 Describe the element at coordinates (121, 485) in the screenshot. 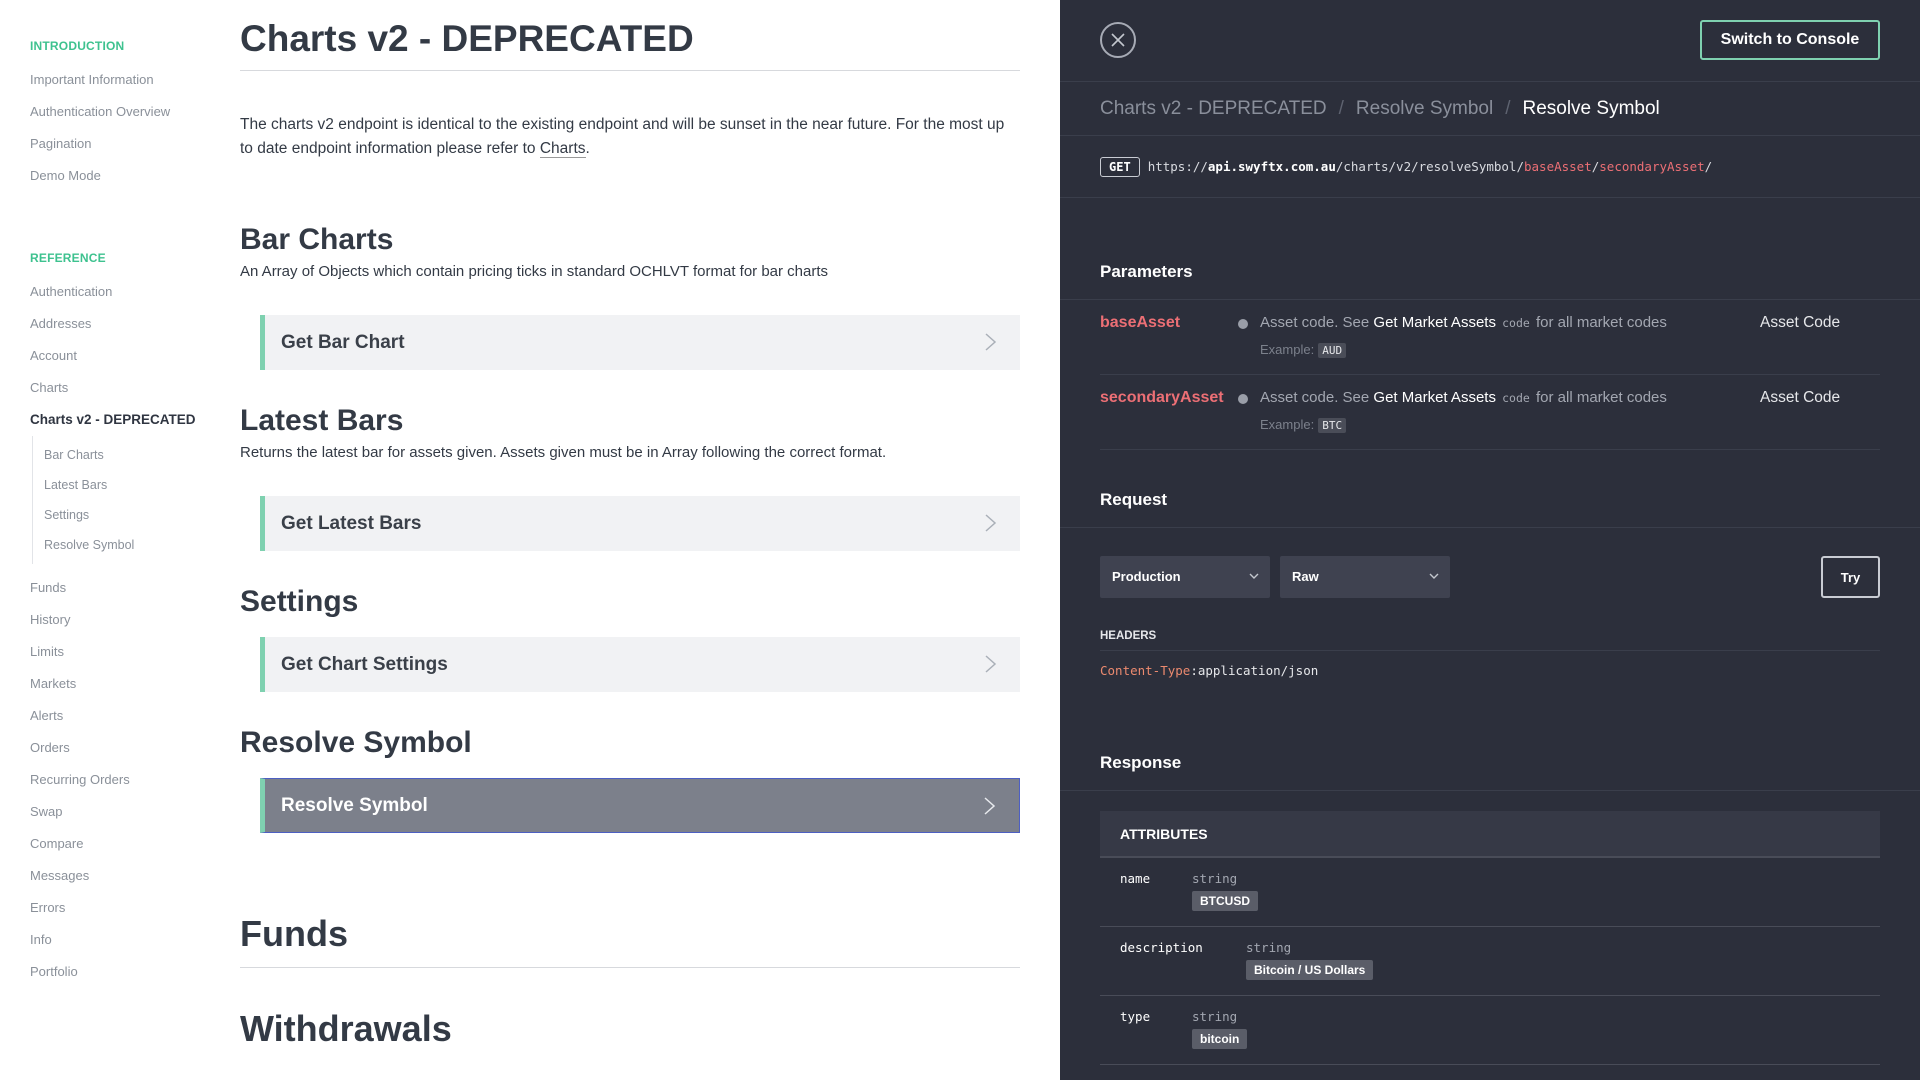

I see `sidebar-subitem-latest-bars: Latest Bars` at that location.